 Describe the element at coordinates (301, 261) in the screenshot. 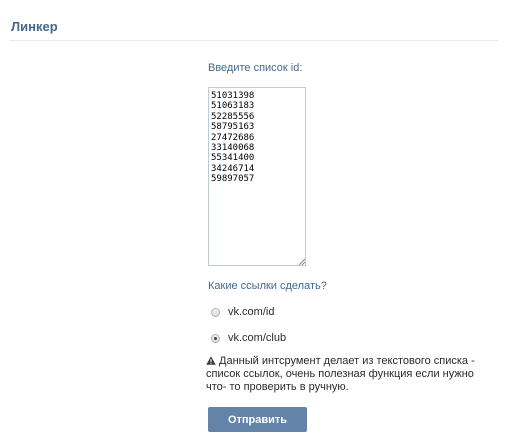

I see `resize-grip-icon` at that location.